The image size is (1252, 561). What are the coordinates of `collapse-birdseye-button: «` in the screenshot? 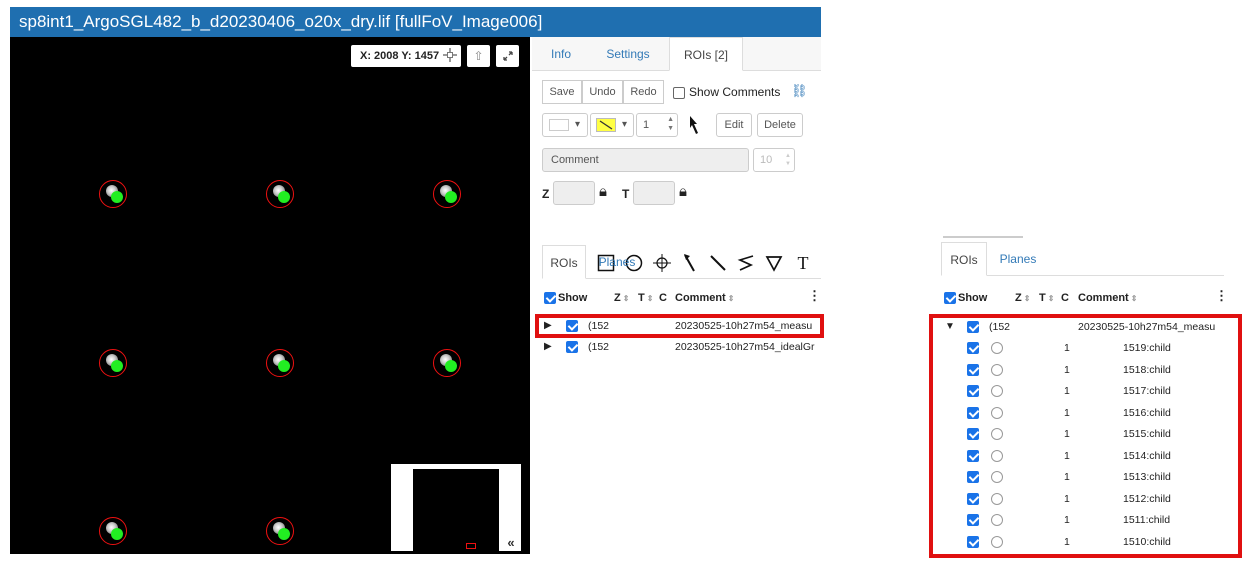 It's located at (511, 543).